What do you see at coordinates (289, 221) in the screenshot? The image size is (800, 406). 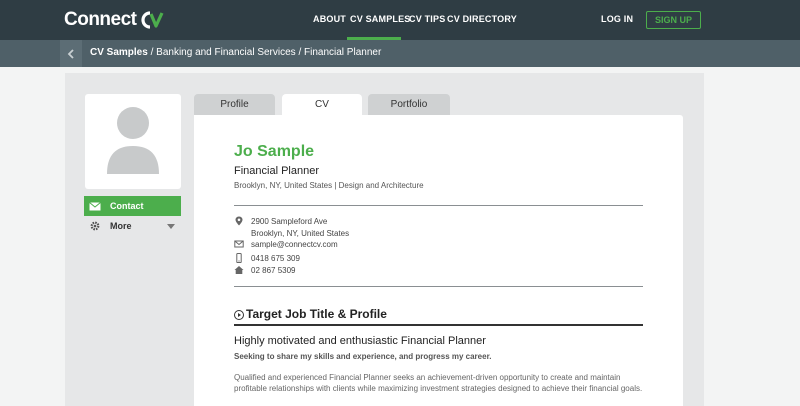 I see `address-line-1: 2900 Sampleford Ave` at bounding box center [289, 221].